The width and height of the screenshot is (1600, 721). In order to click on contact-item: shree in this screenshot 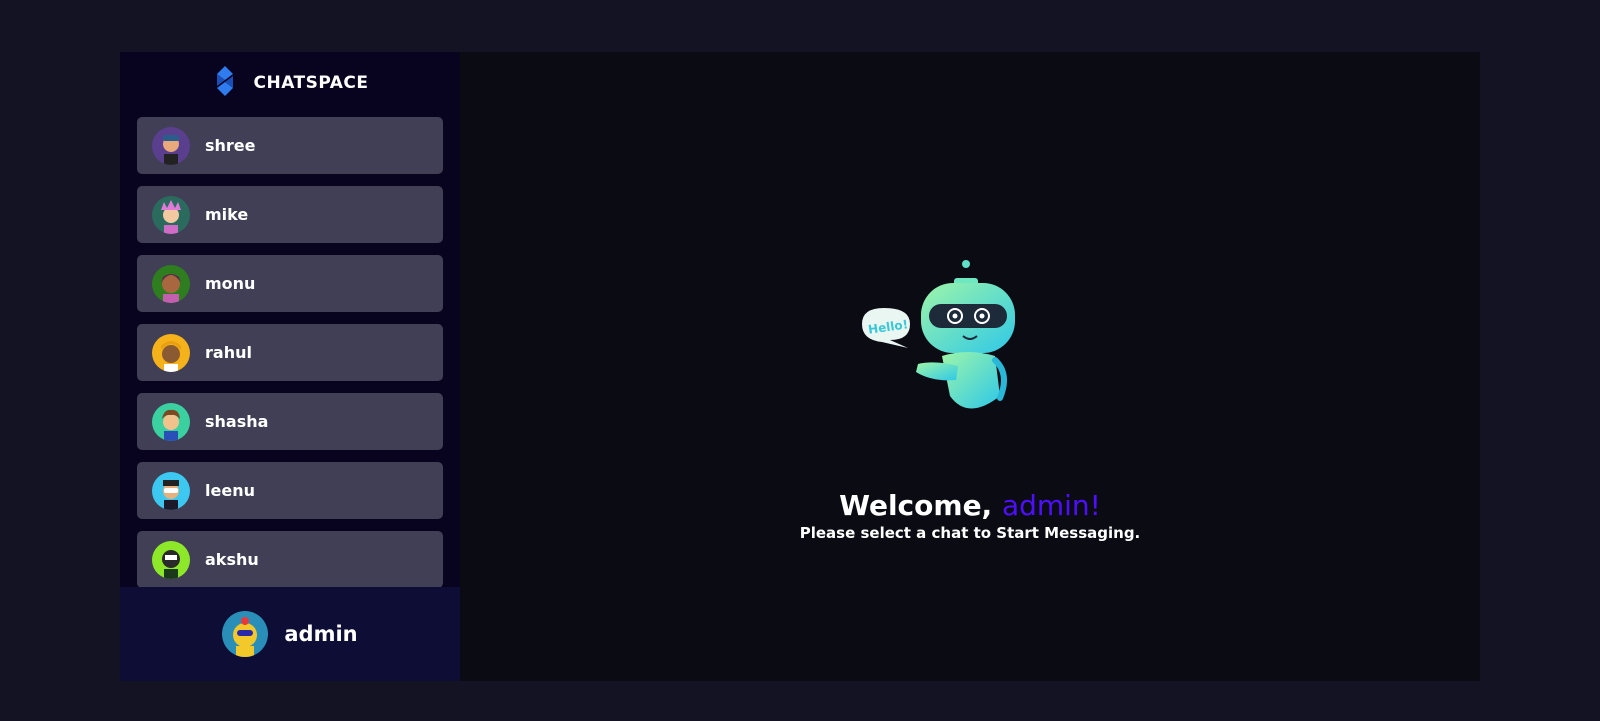, I will do `click(290, 145)`.